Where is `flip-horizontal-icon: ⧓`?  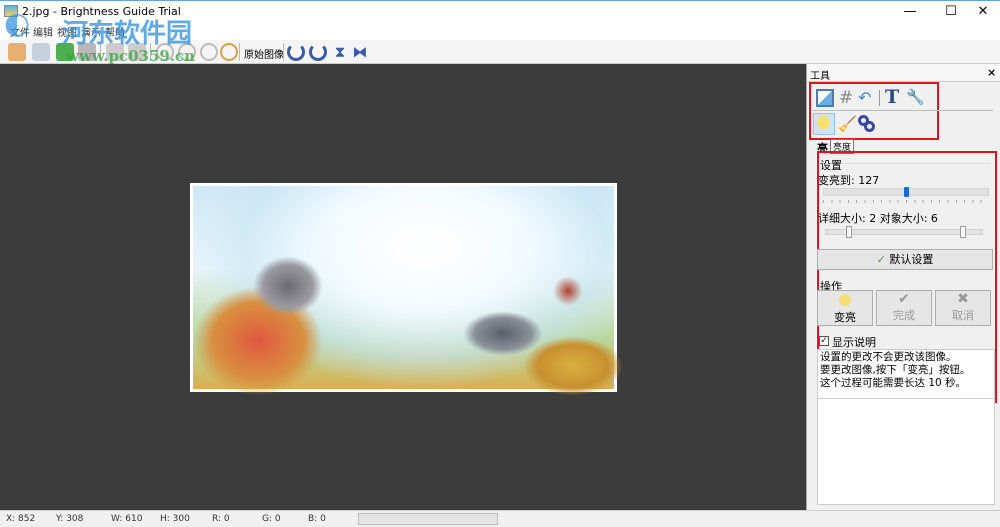 flip-horizontal-icon: ⧓ is located at coordinates (360, 52).